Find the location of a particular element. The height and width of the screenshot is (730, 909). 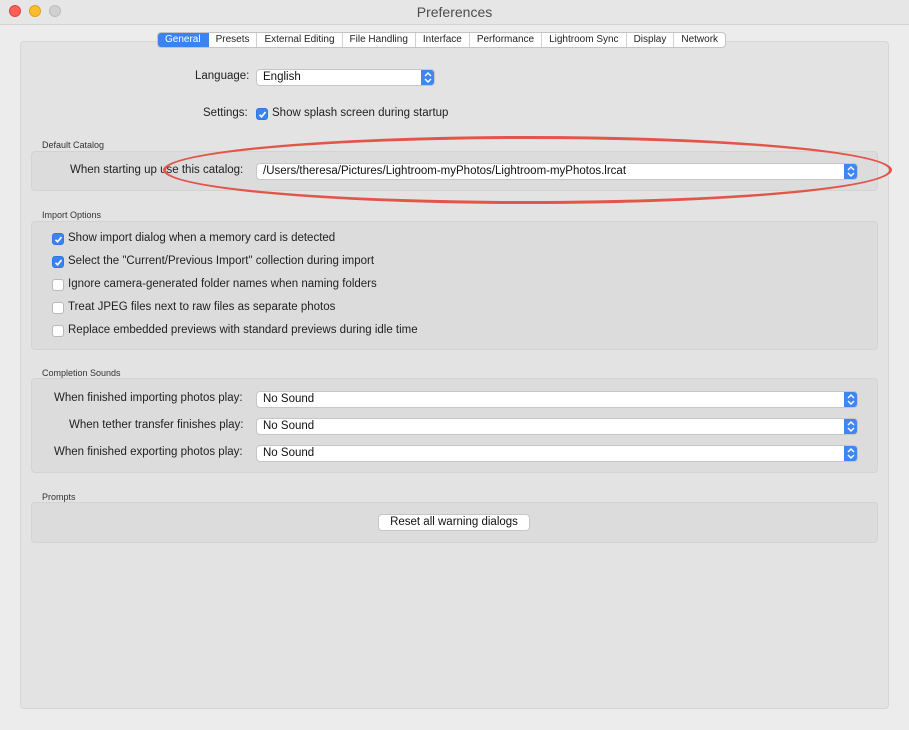

tab-display: Display is located at coordinates (651, 40).